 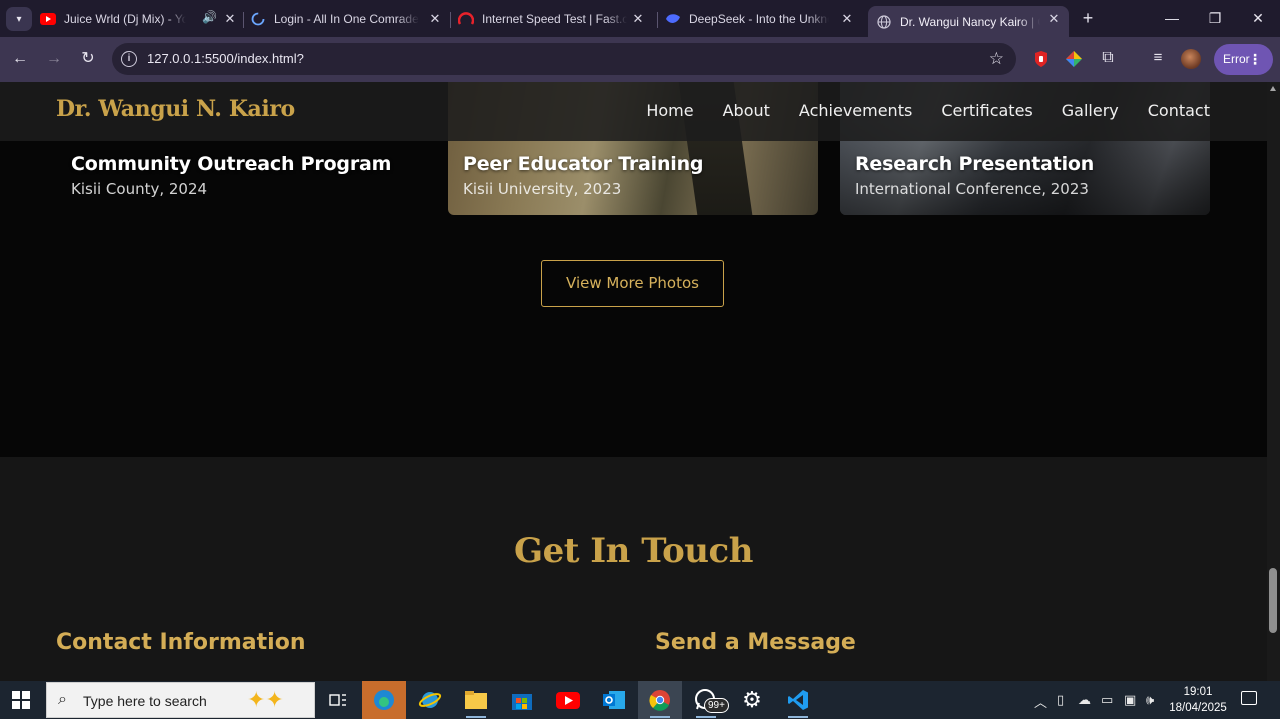 I want to click on site-info-icon: i, so click(x=129, y=59).